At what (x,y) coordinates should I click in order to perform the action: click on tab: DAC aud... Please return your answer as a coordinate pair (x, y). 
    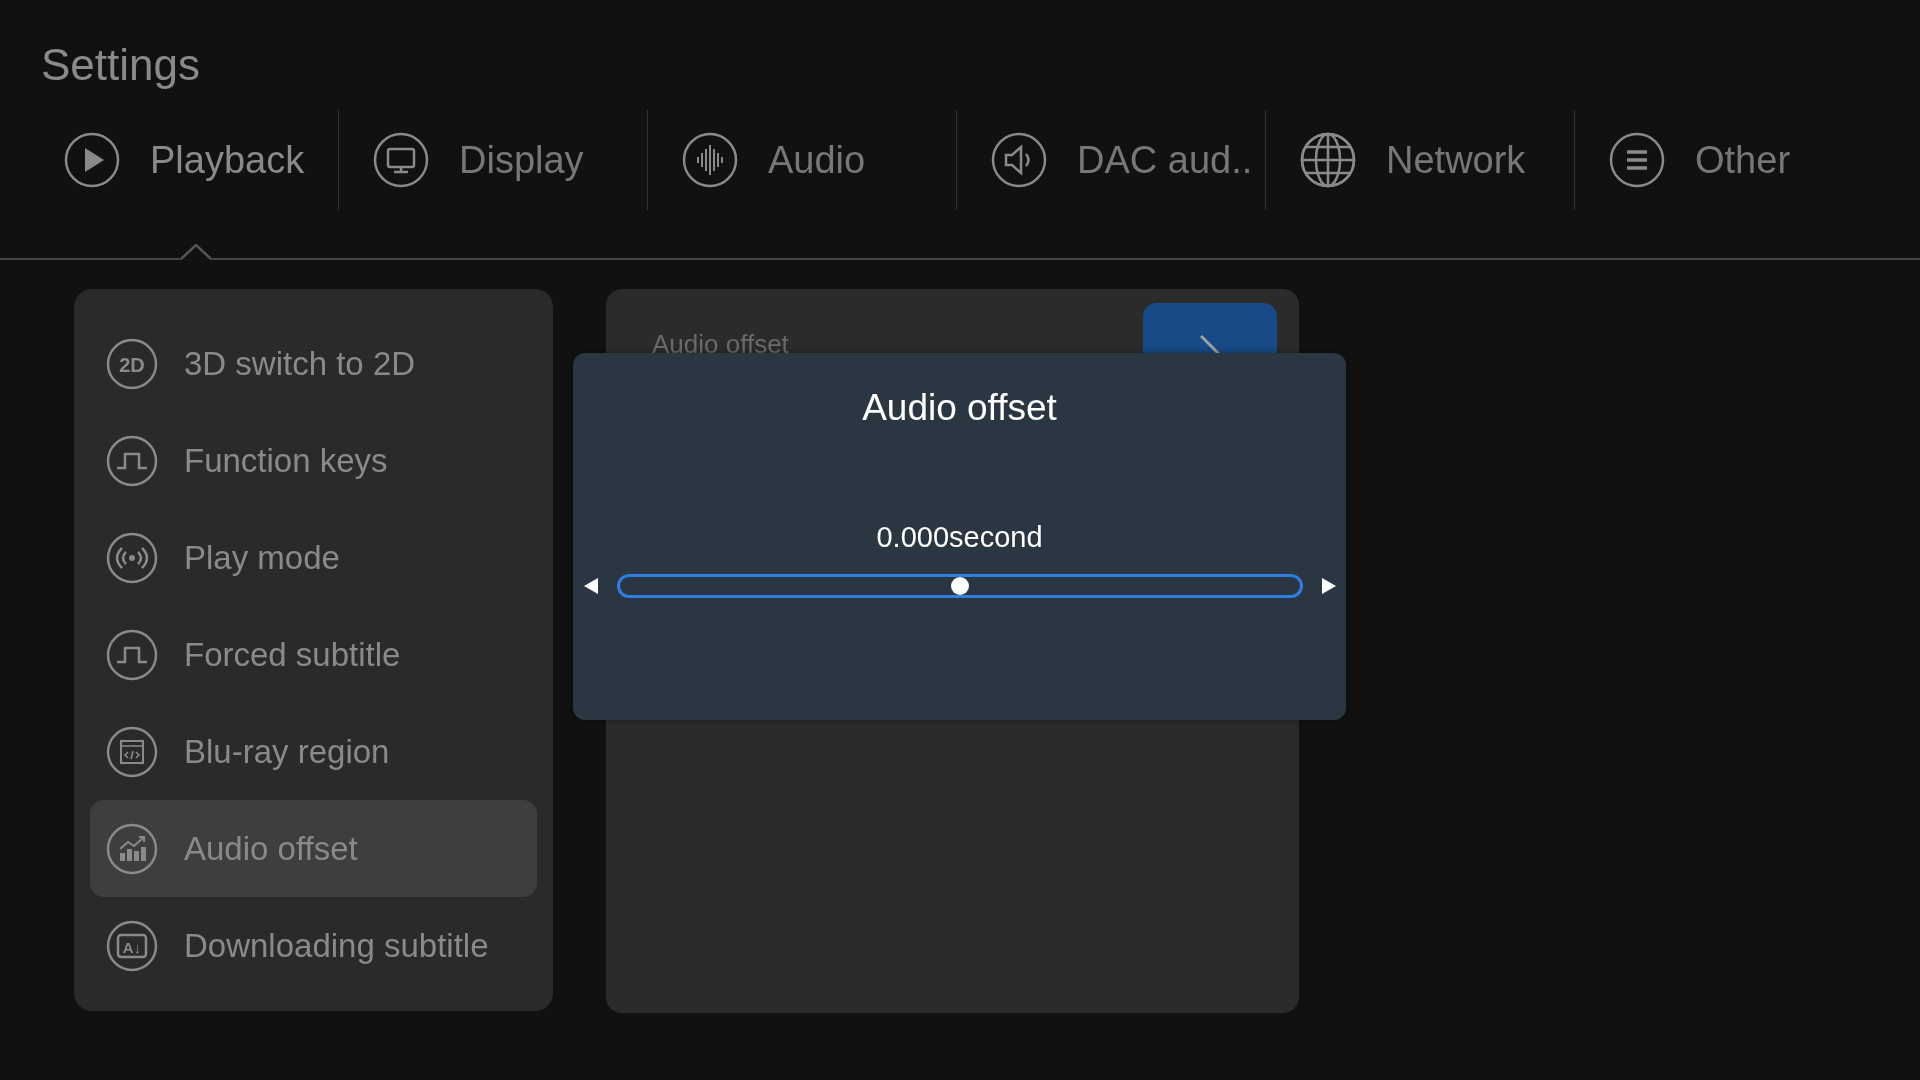
    Looking at the image, I should click on (1111, 160).